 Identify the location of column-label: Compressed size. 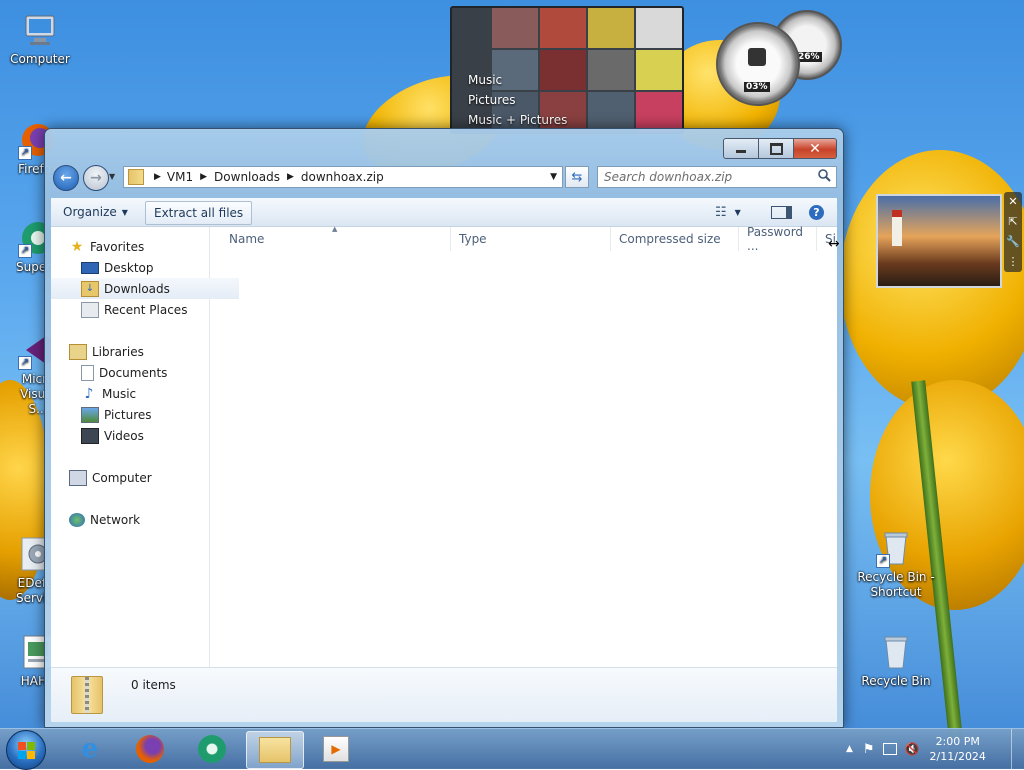
(670, 239).